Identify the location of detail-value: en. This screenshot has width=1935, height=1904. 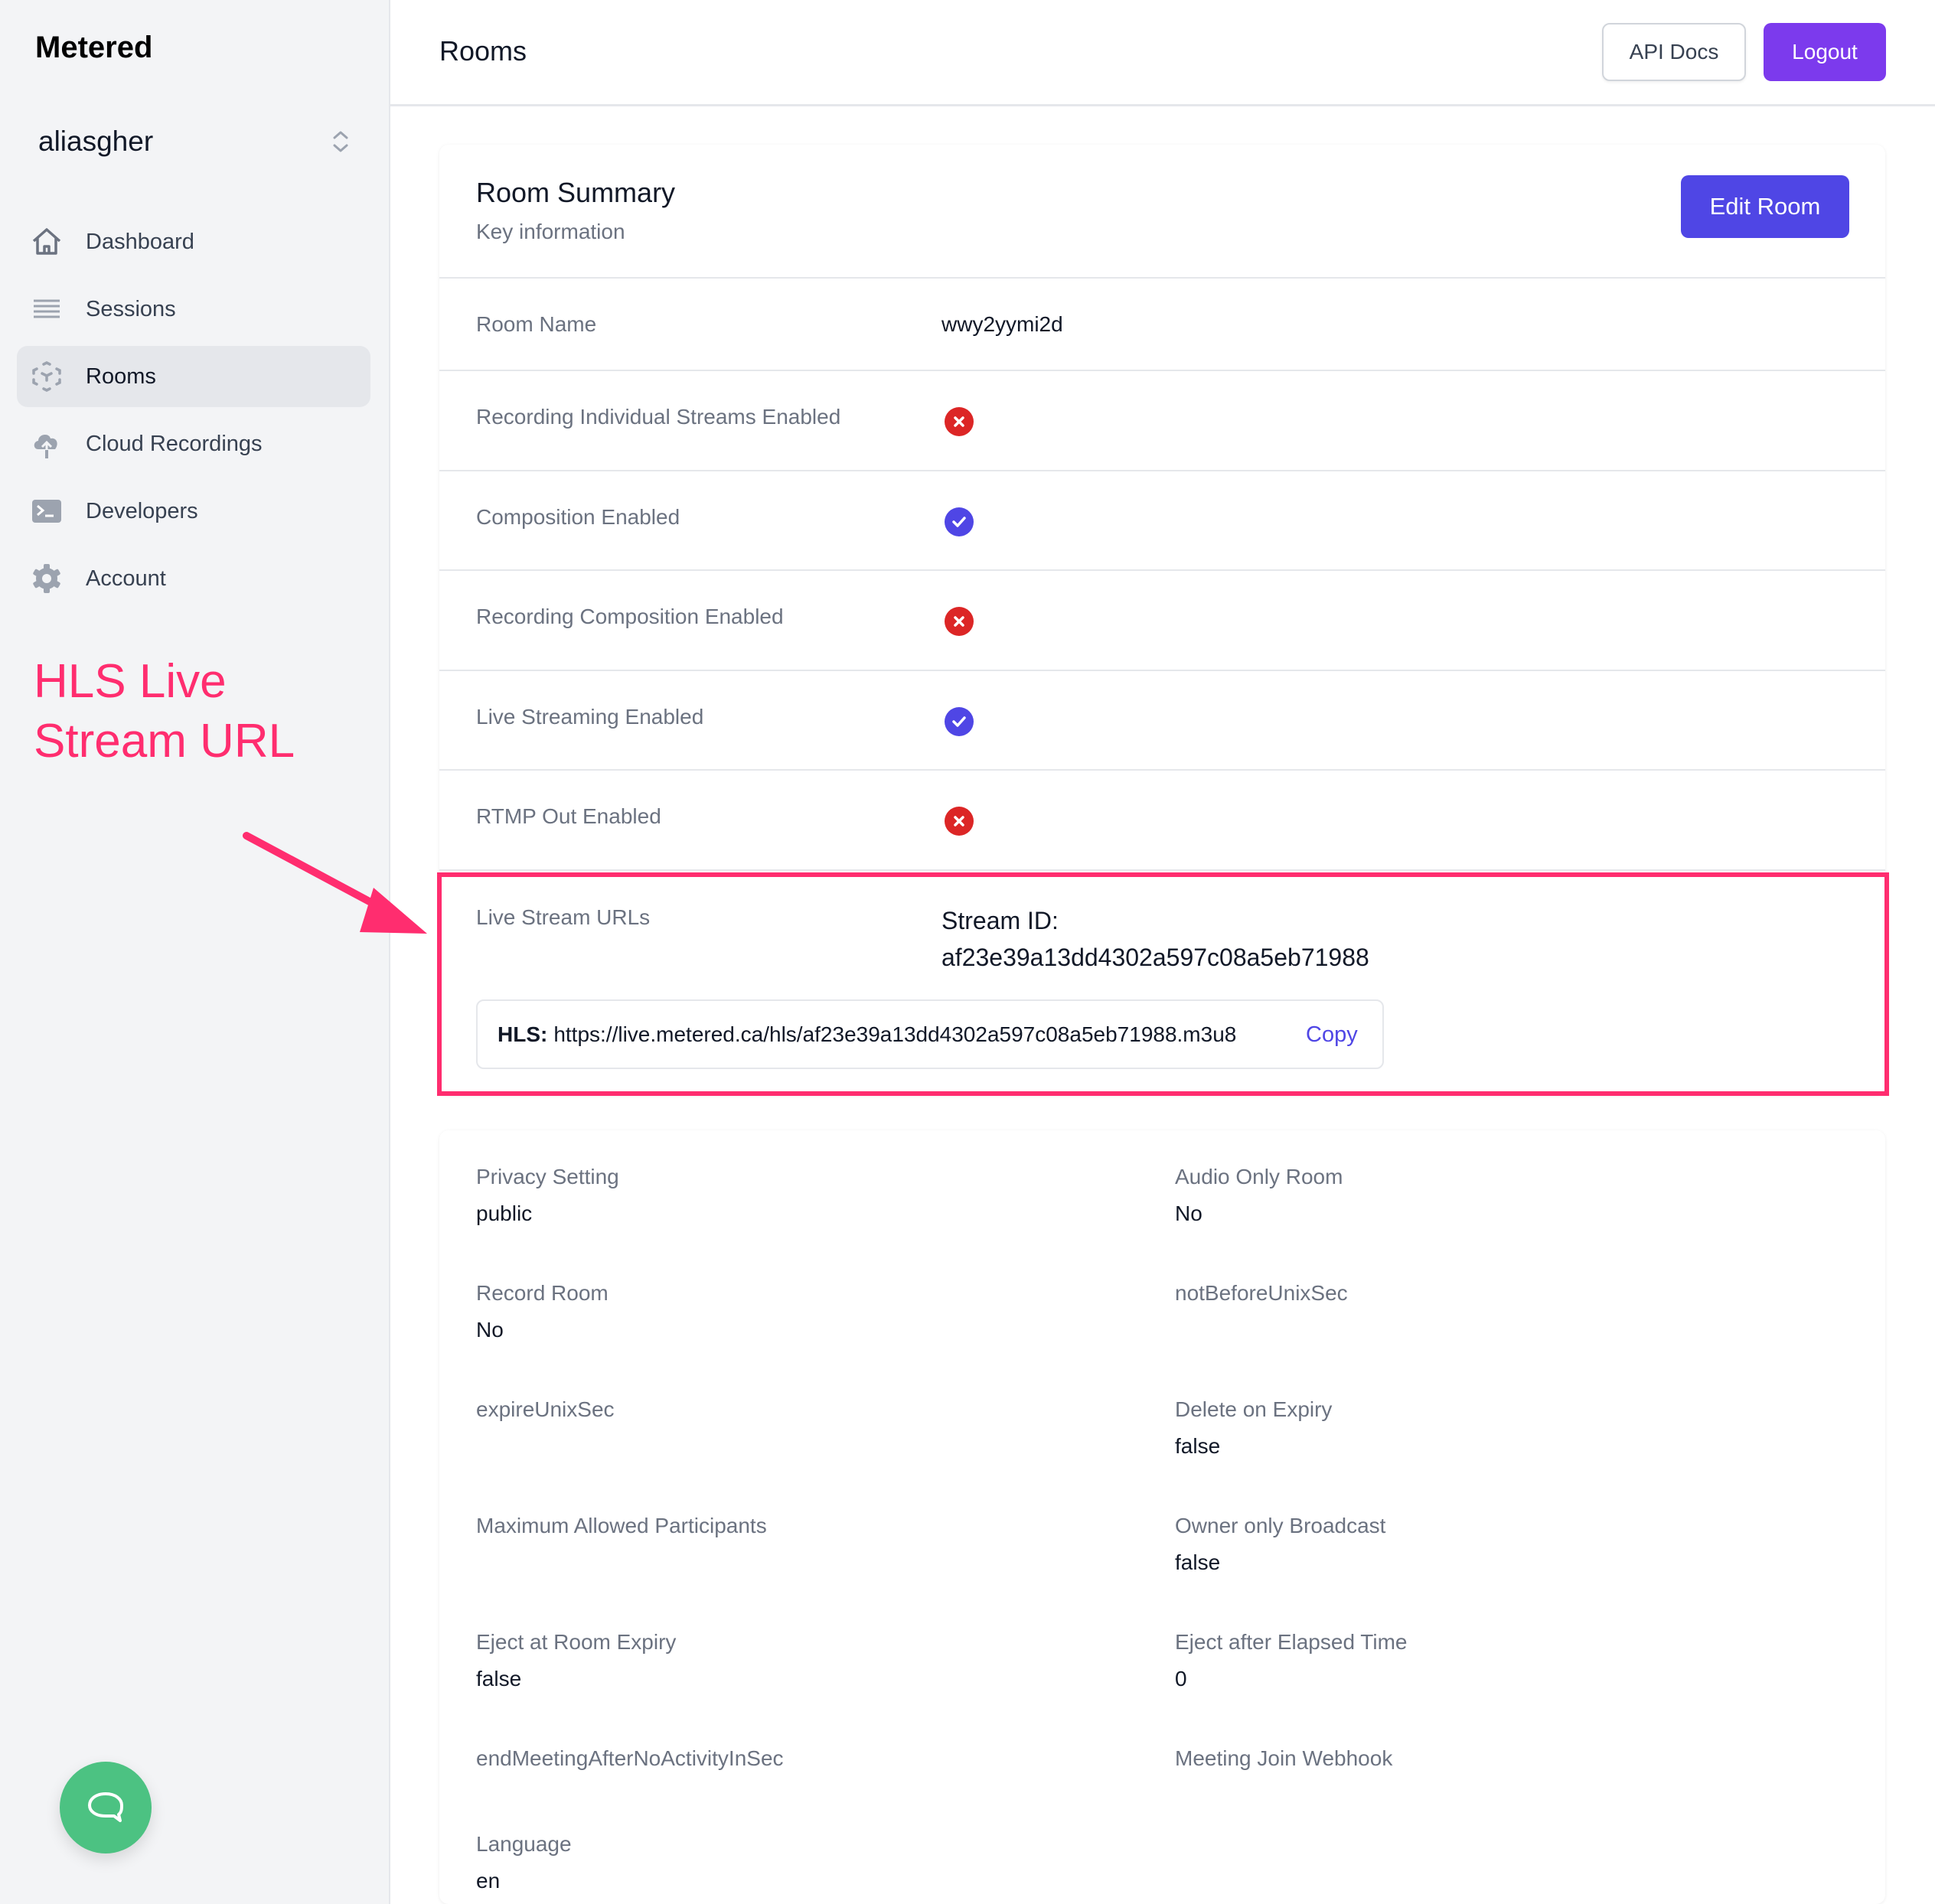
(488, 1881).